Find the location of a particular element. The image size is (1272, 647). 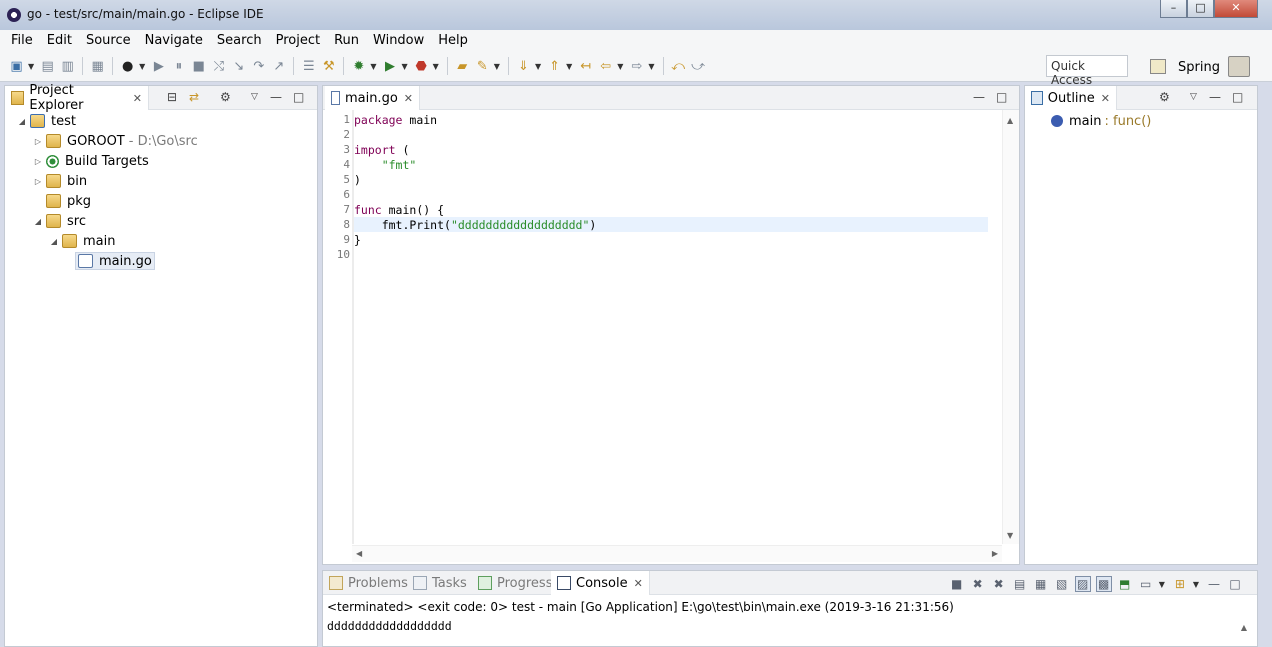

user-dropdown-icon: ▼ is located at coordinates (142, 66).